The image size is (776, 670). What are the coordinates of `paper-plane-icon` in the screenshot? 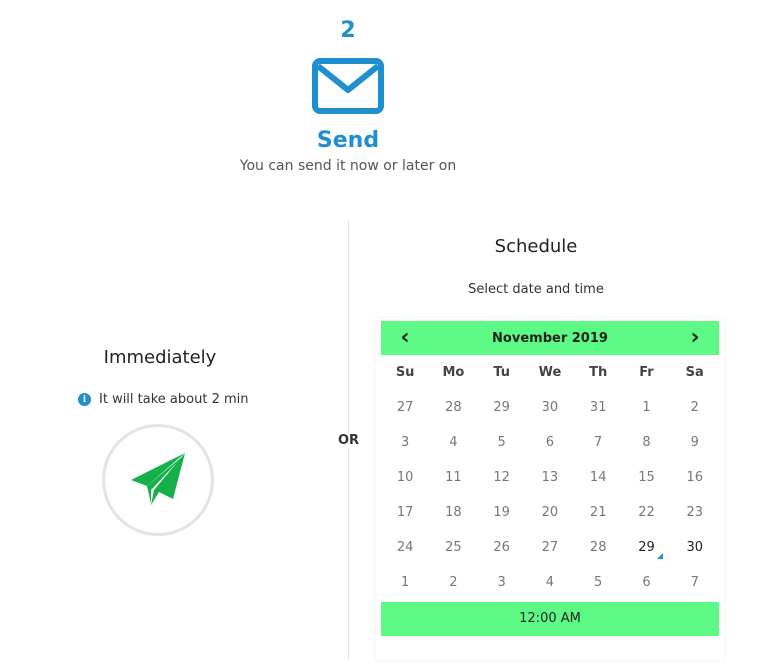 It's located at (158, 479).